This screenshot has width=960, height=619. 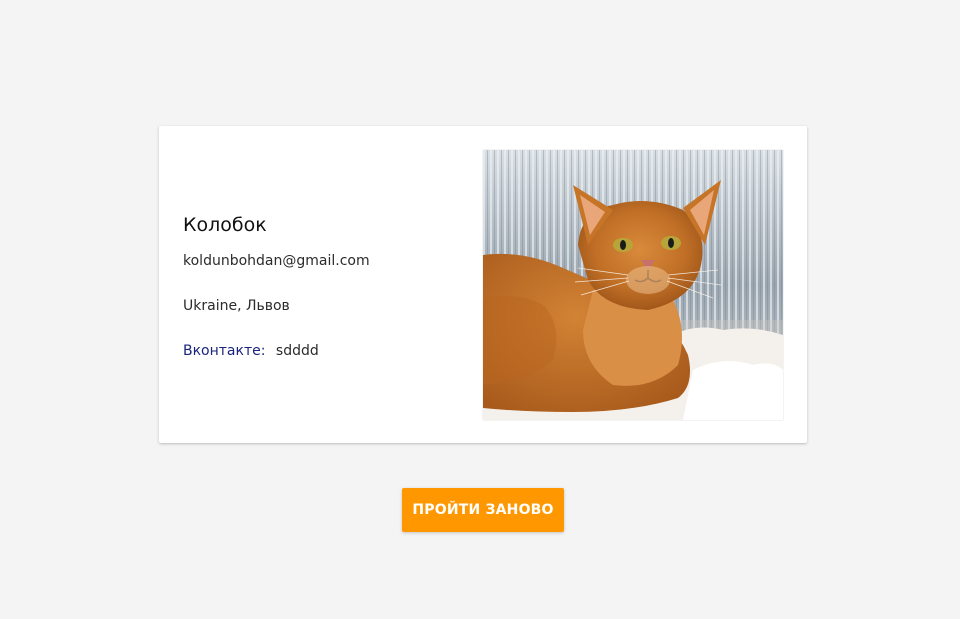 I want to click on cat-image, so click(x=633, y=285).